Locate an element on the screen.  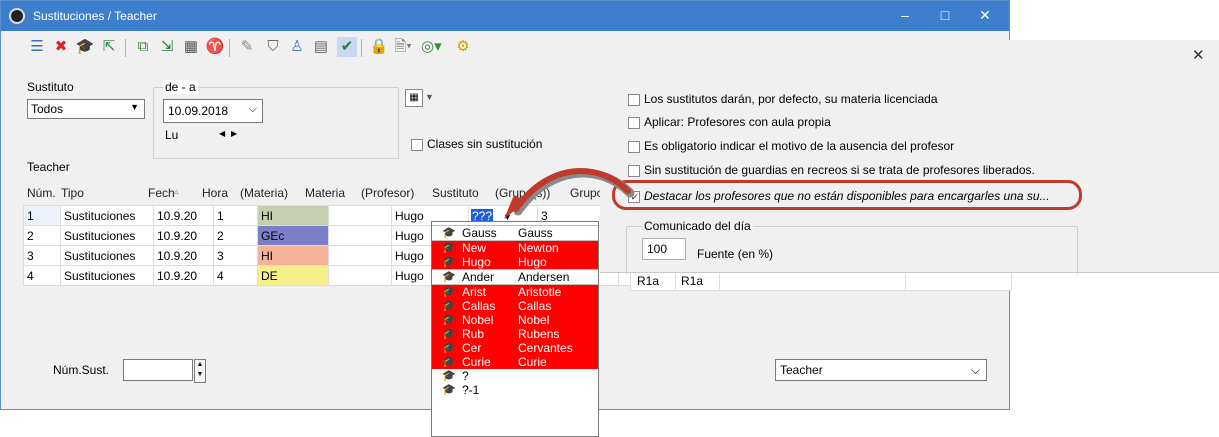
table-cell-hora: 1 is located at coordinates (235, 215).